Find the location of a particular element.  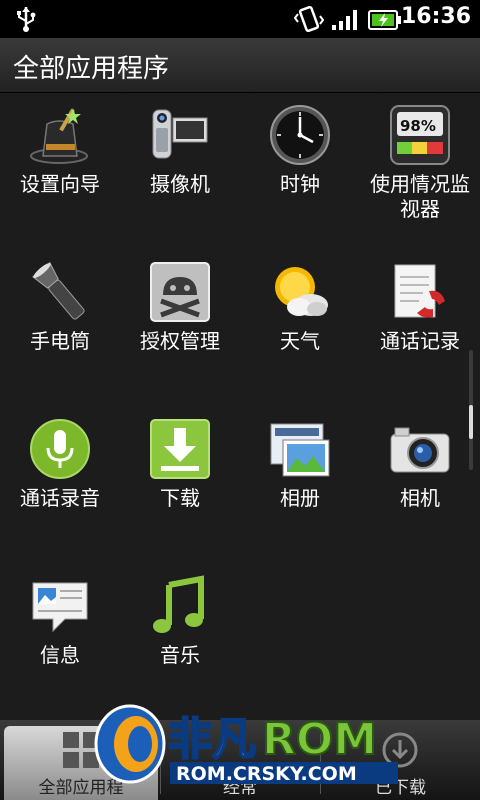

status-bar: 16:36 is located at coordinates (240, 19).